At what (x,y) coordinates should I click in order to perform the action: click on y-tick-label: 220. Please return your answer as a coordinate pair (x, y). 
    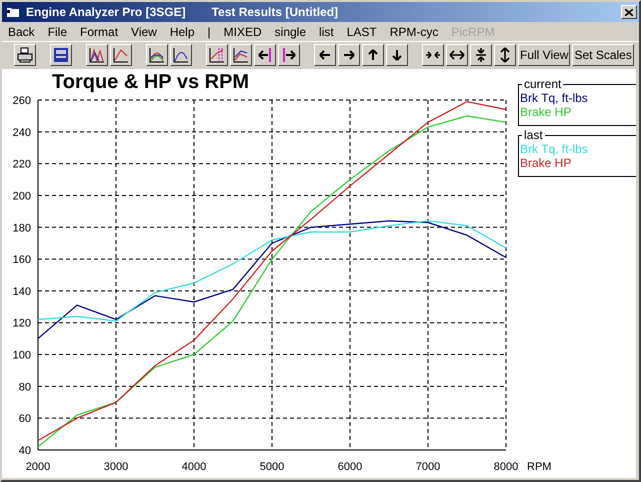
    Looking at the image, I should click on (21, 164).